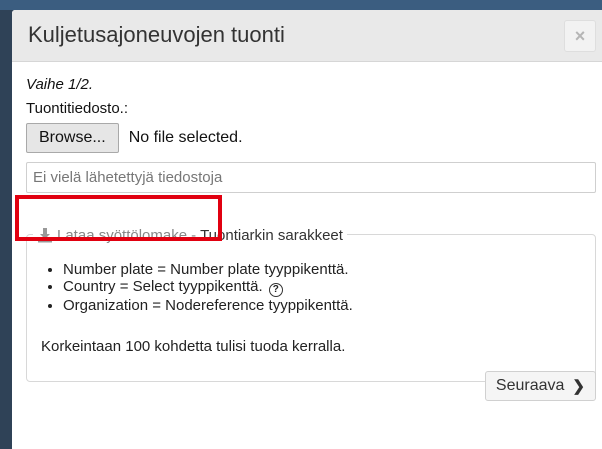 This screenshot has width=602, height=449. Describe the element at coordinates (77, 108) in the screenshot. I see `file-field-label: Tuontitiedosto.:` at that location.